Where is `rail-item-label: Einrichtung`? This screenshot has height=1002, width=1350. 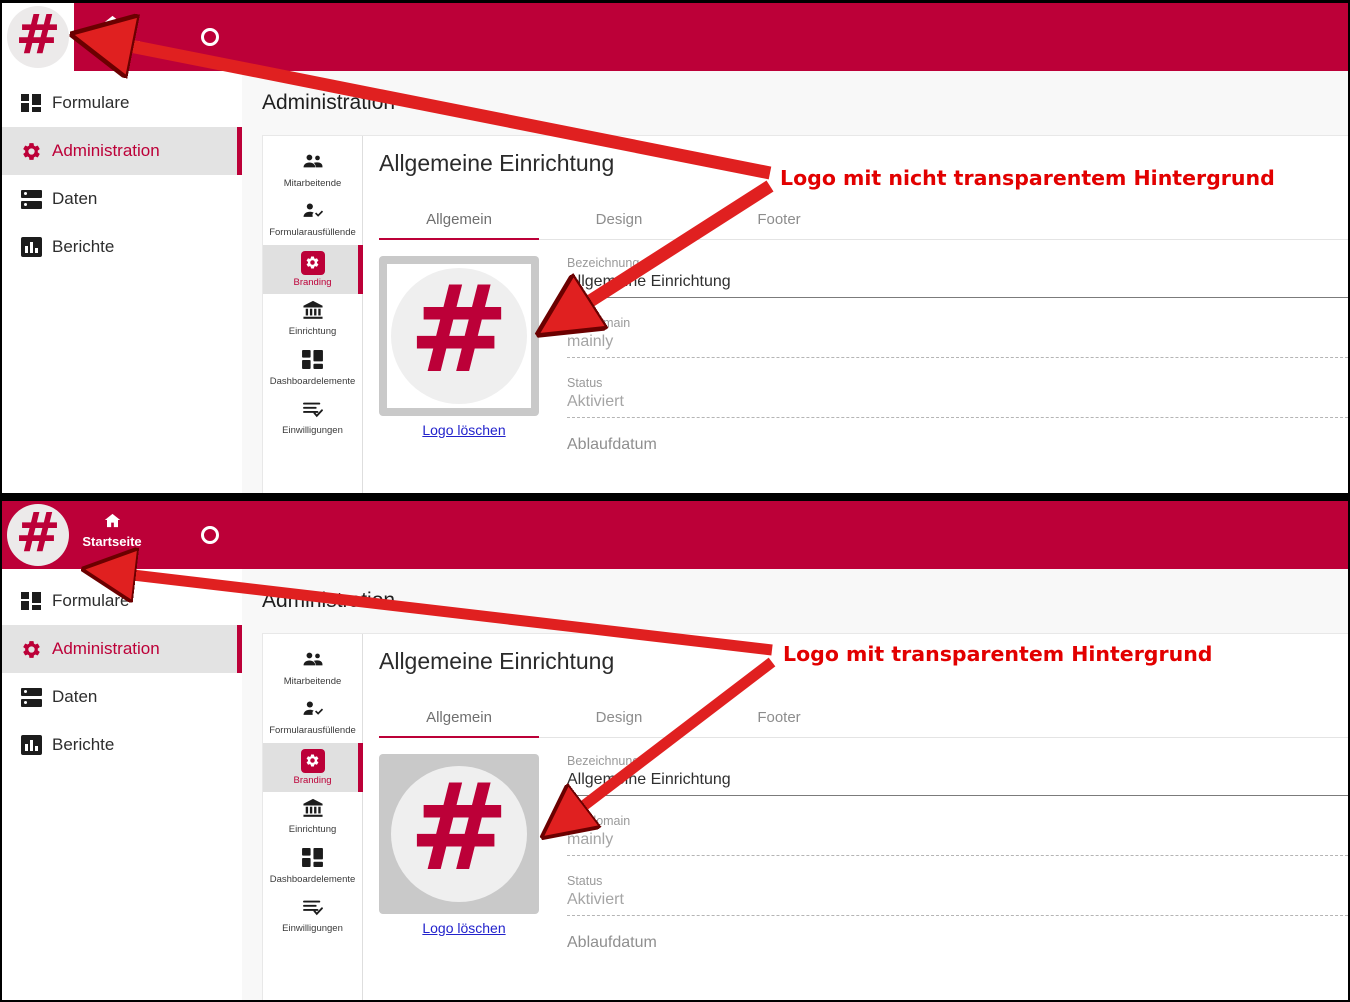 rail-item-label: Einrichtung is located at coordinates (312, 332).